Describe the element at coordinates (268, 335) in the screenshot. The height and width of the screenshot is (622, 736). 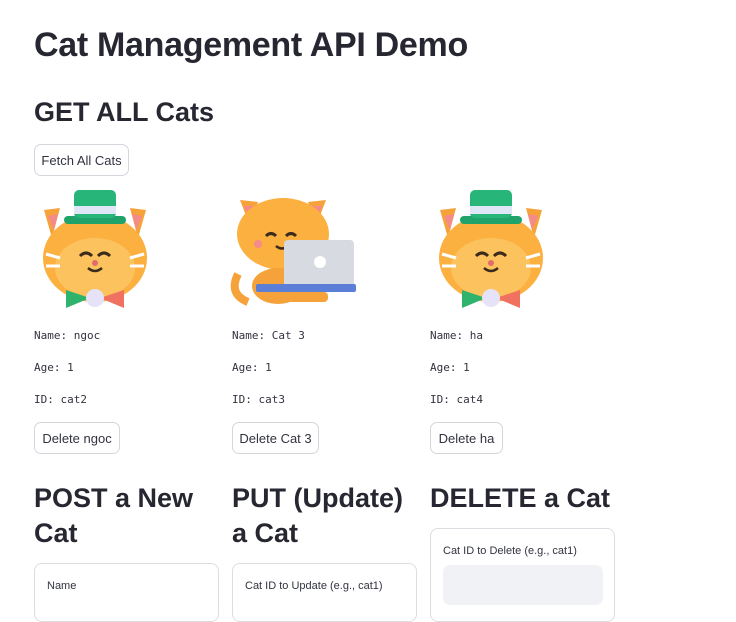
I see `cat-name-text: Name: Cat 3` at that location.